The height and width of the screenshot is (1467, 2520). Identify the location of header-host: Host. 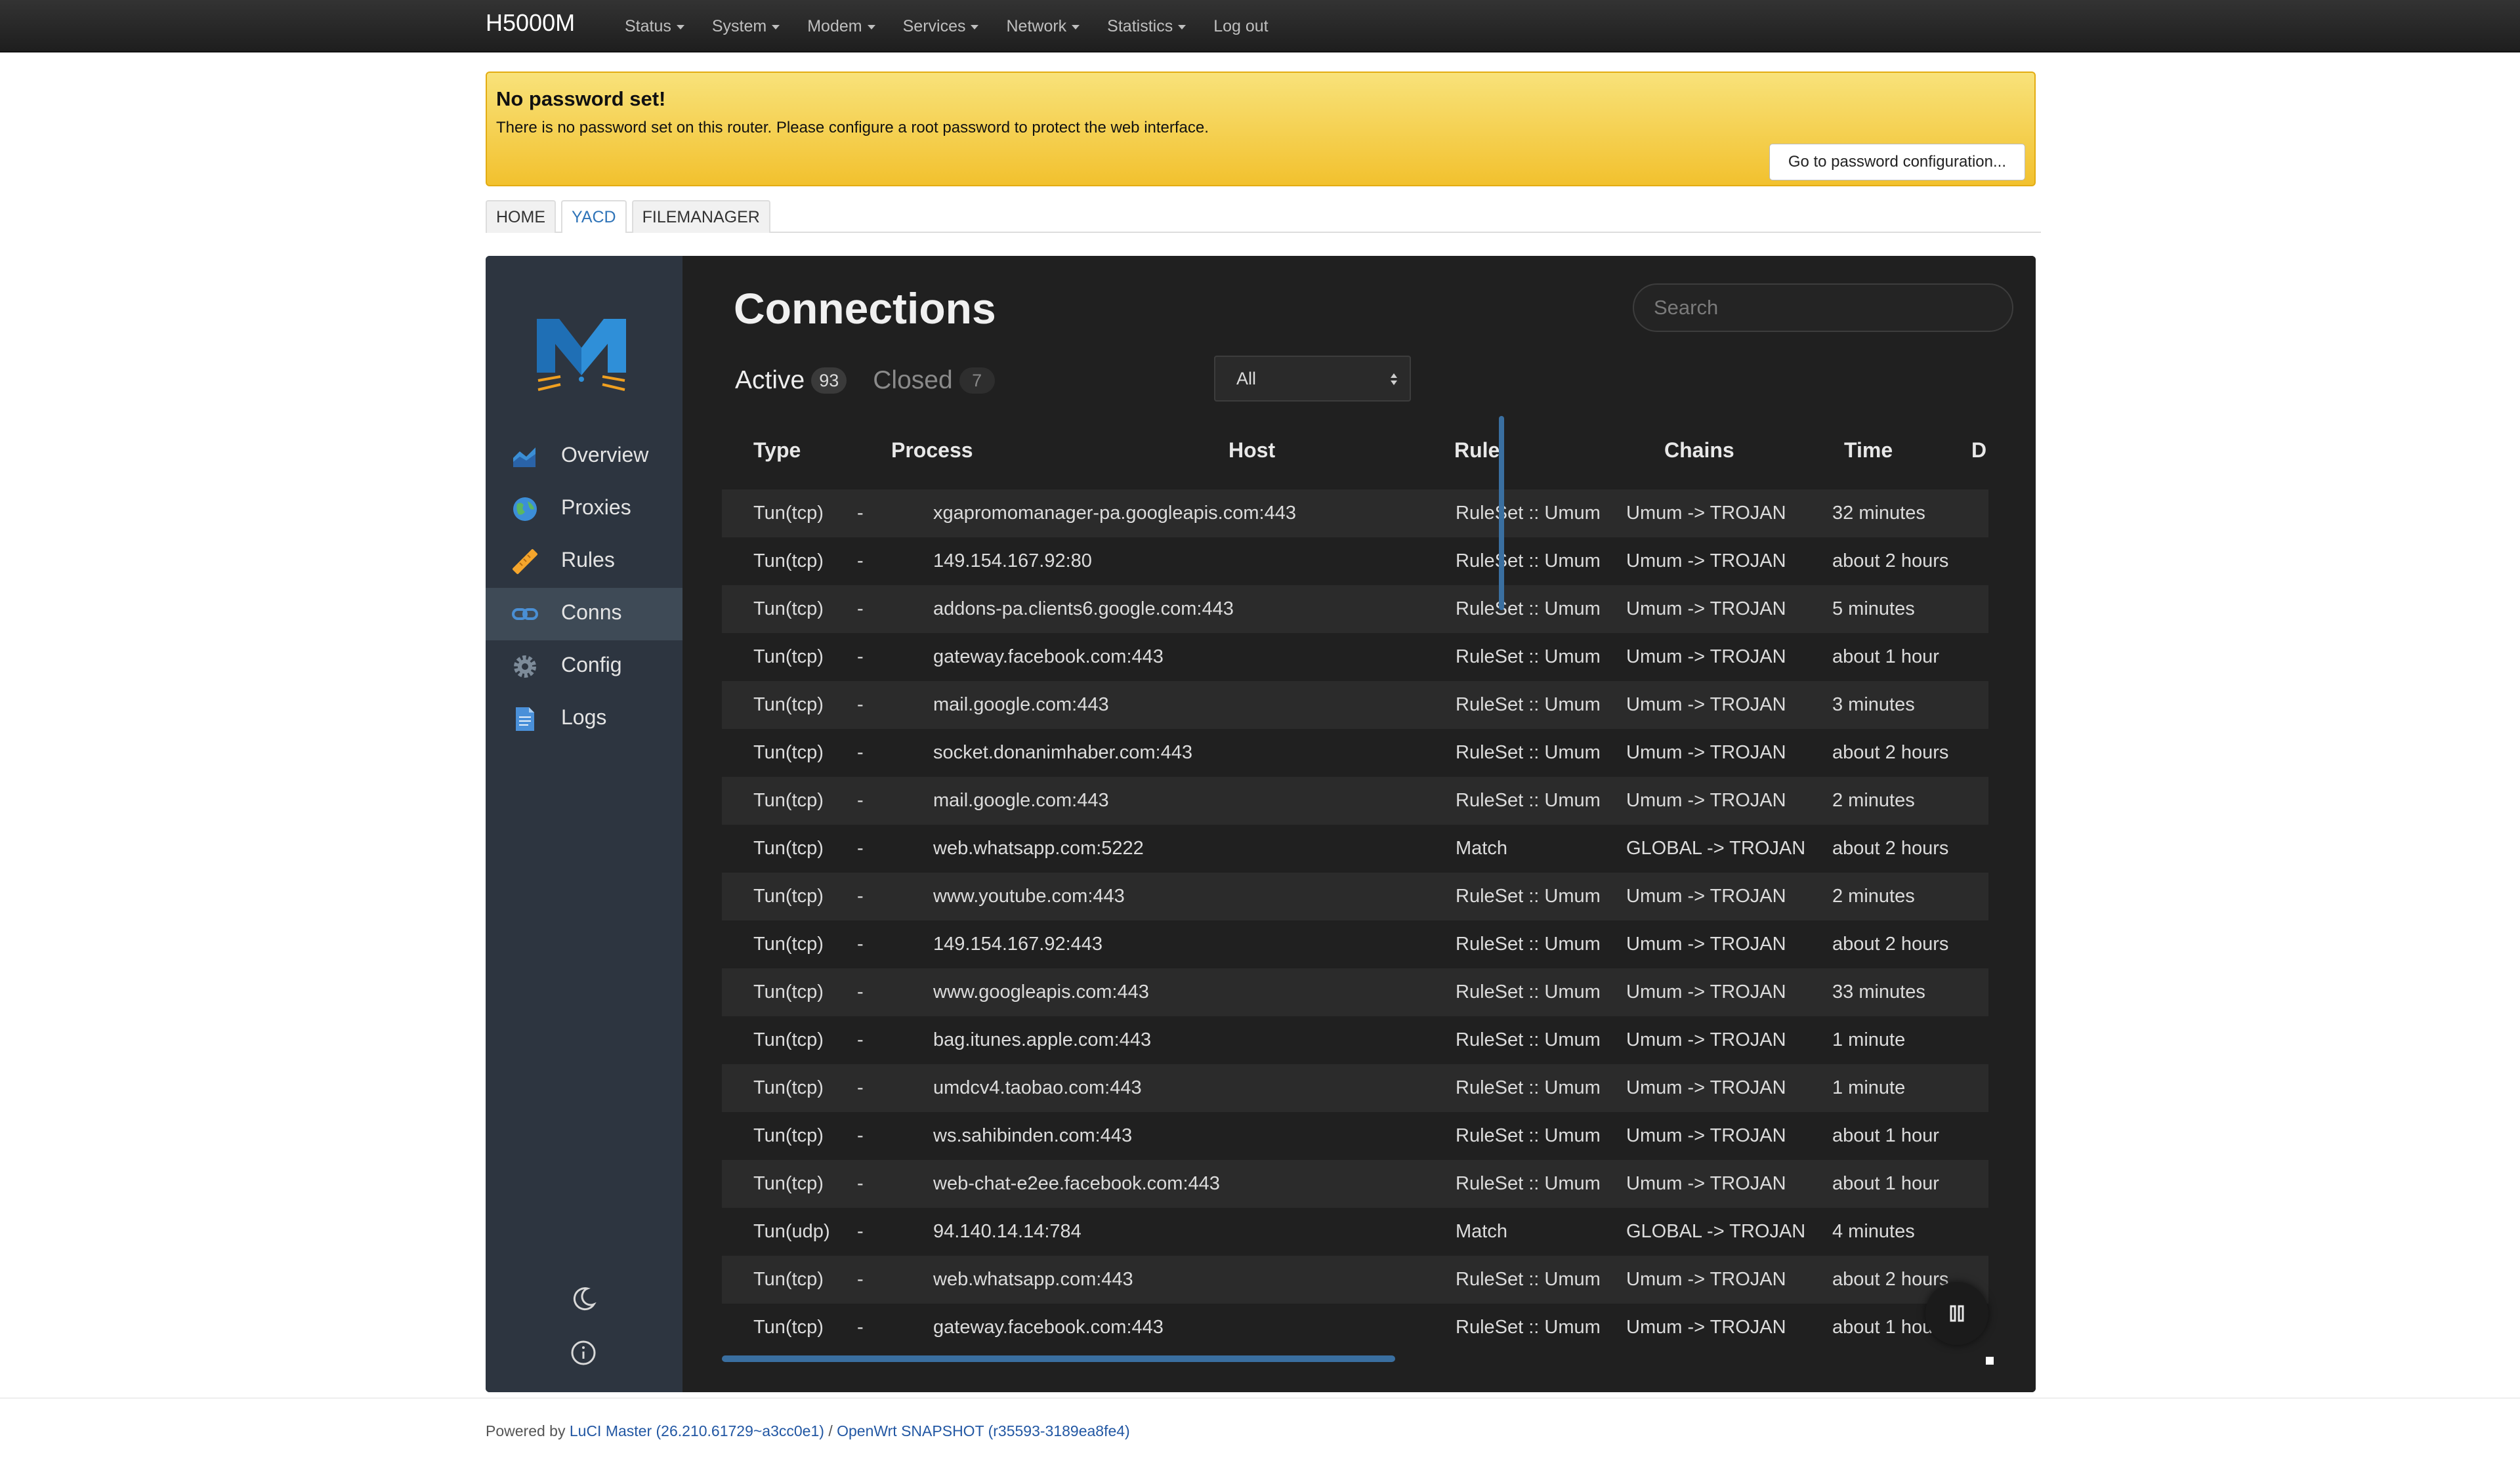
(1251, 450).